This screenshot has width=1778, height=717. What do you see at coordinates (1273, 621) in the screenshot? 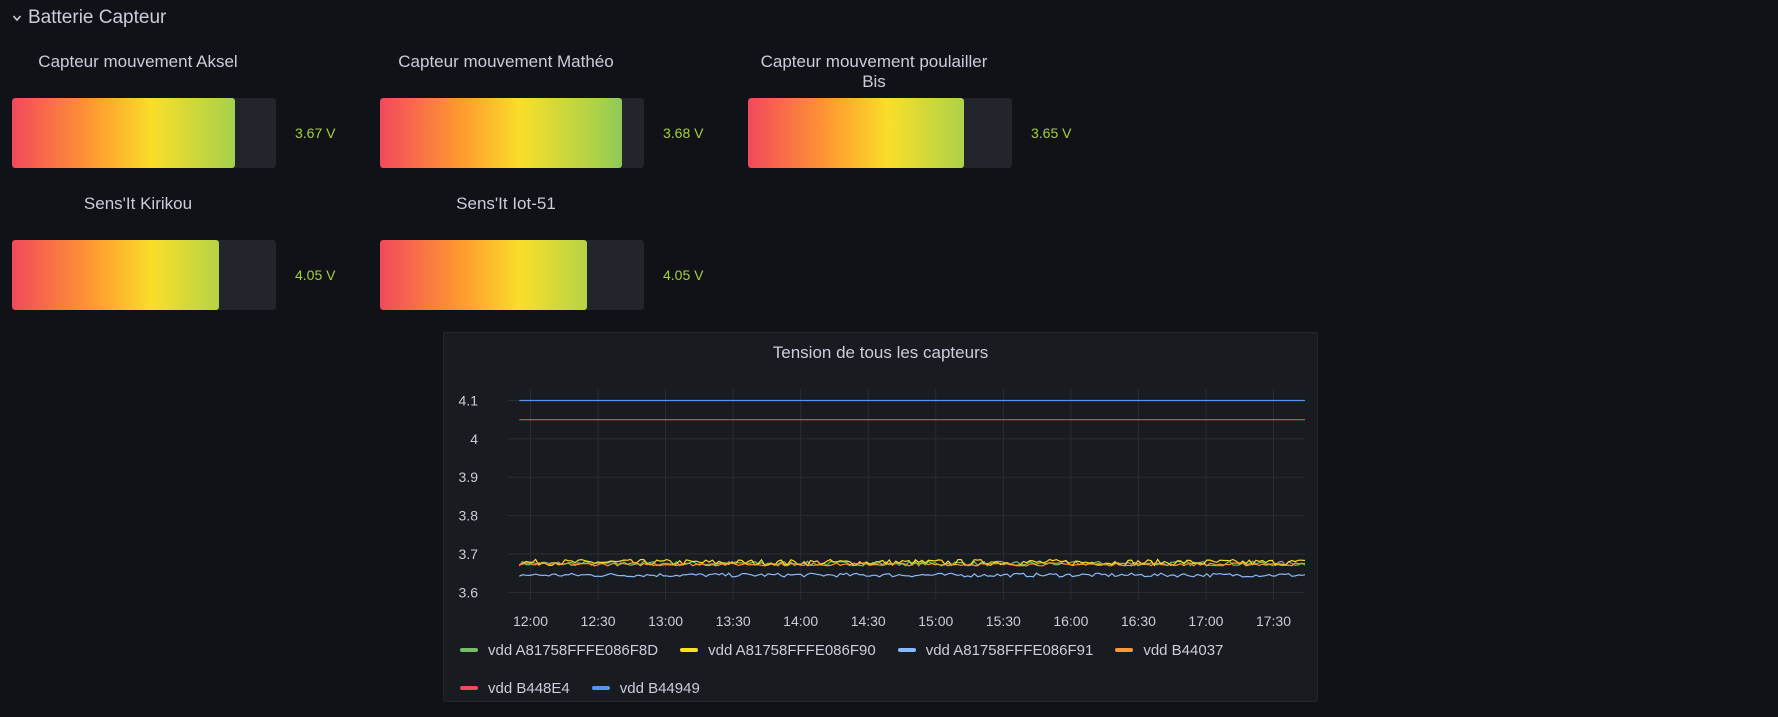
I see `x-tick-label: 17:30` at bounding box center [1273, 621].